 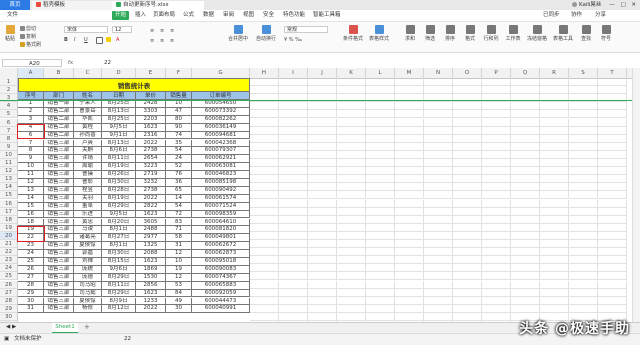 I want to click on header-cell: 单价, so click(x=151, y=96).